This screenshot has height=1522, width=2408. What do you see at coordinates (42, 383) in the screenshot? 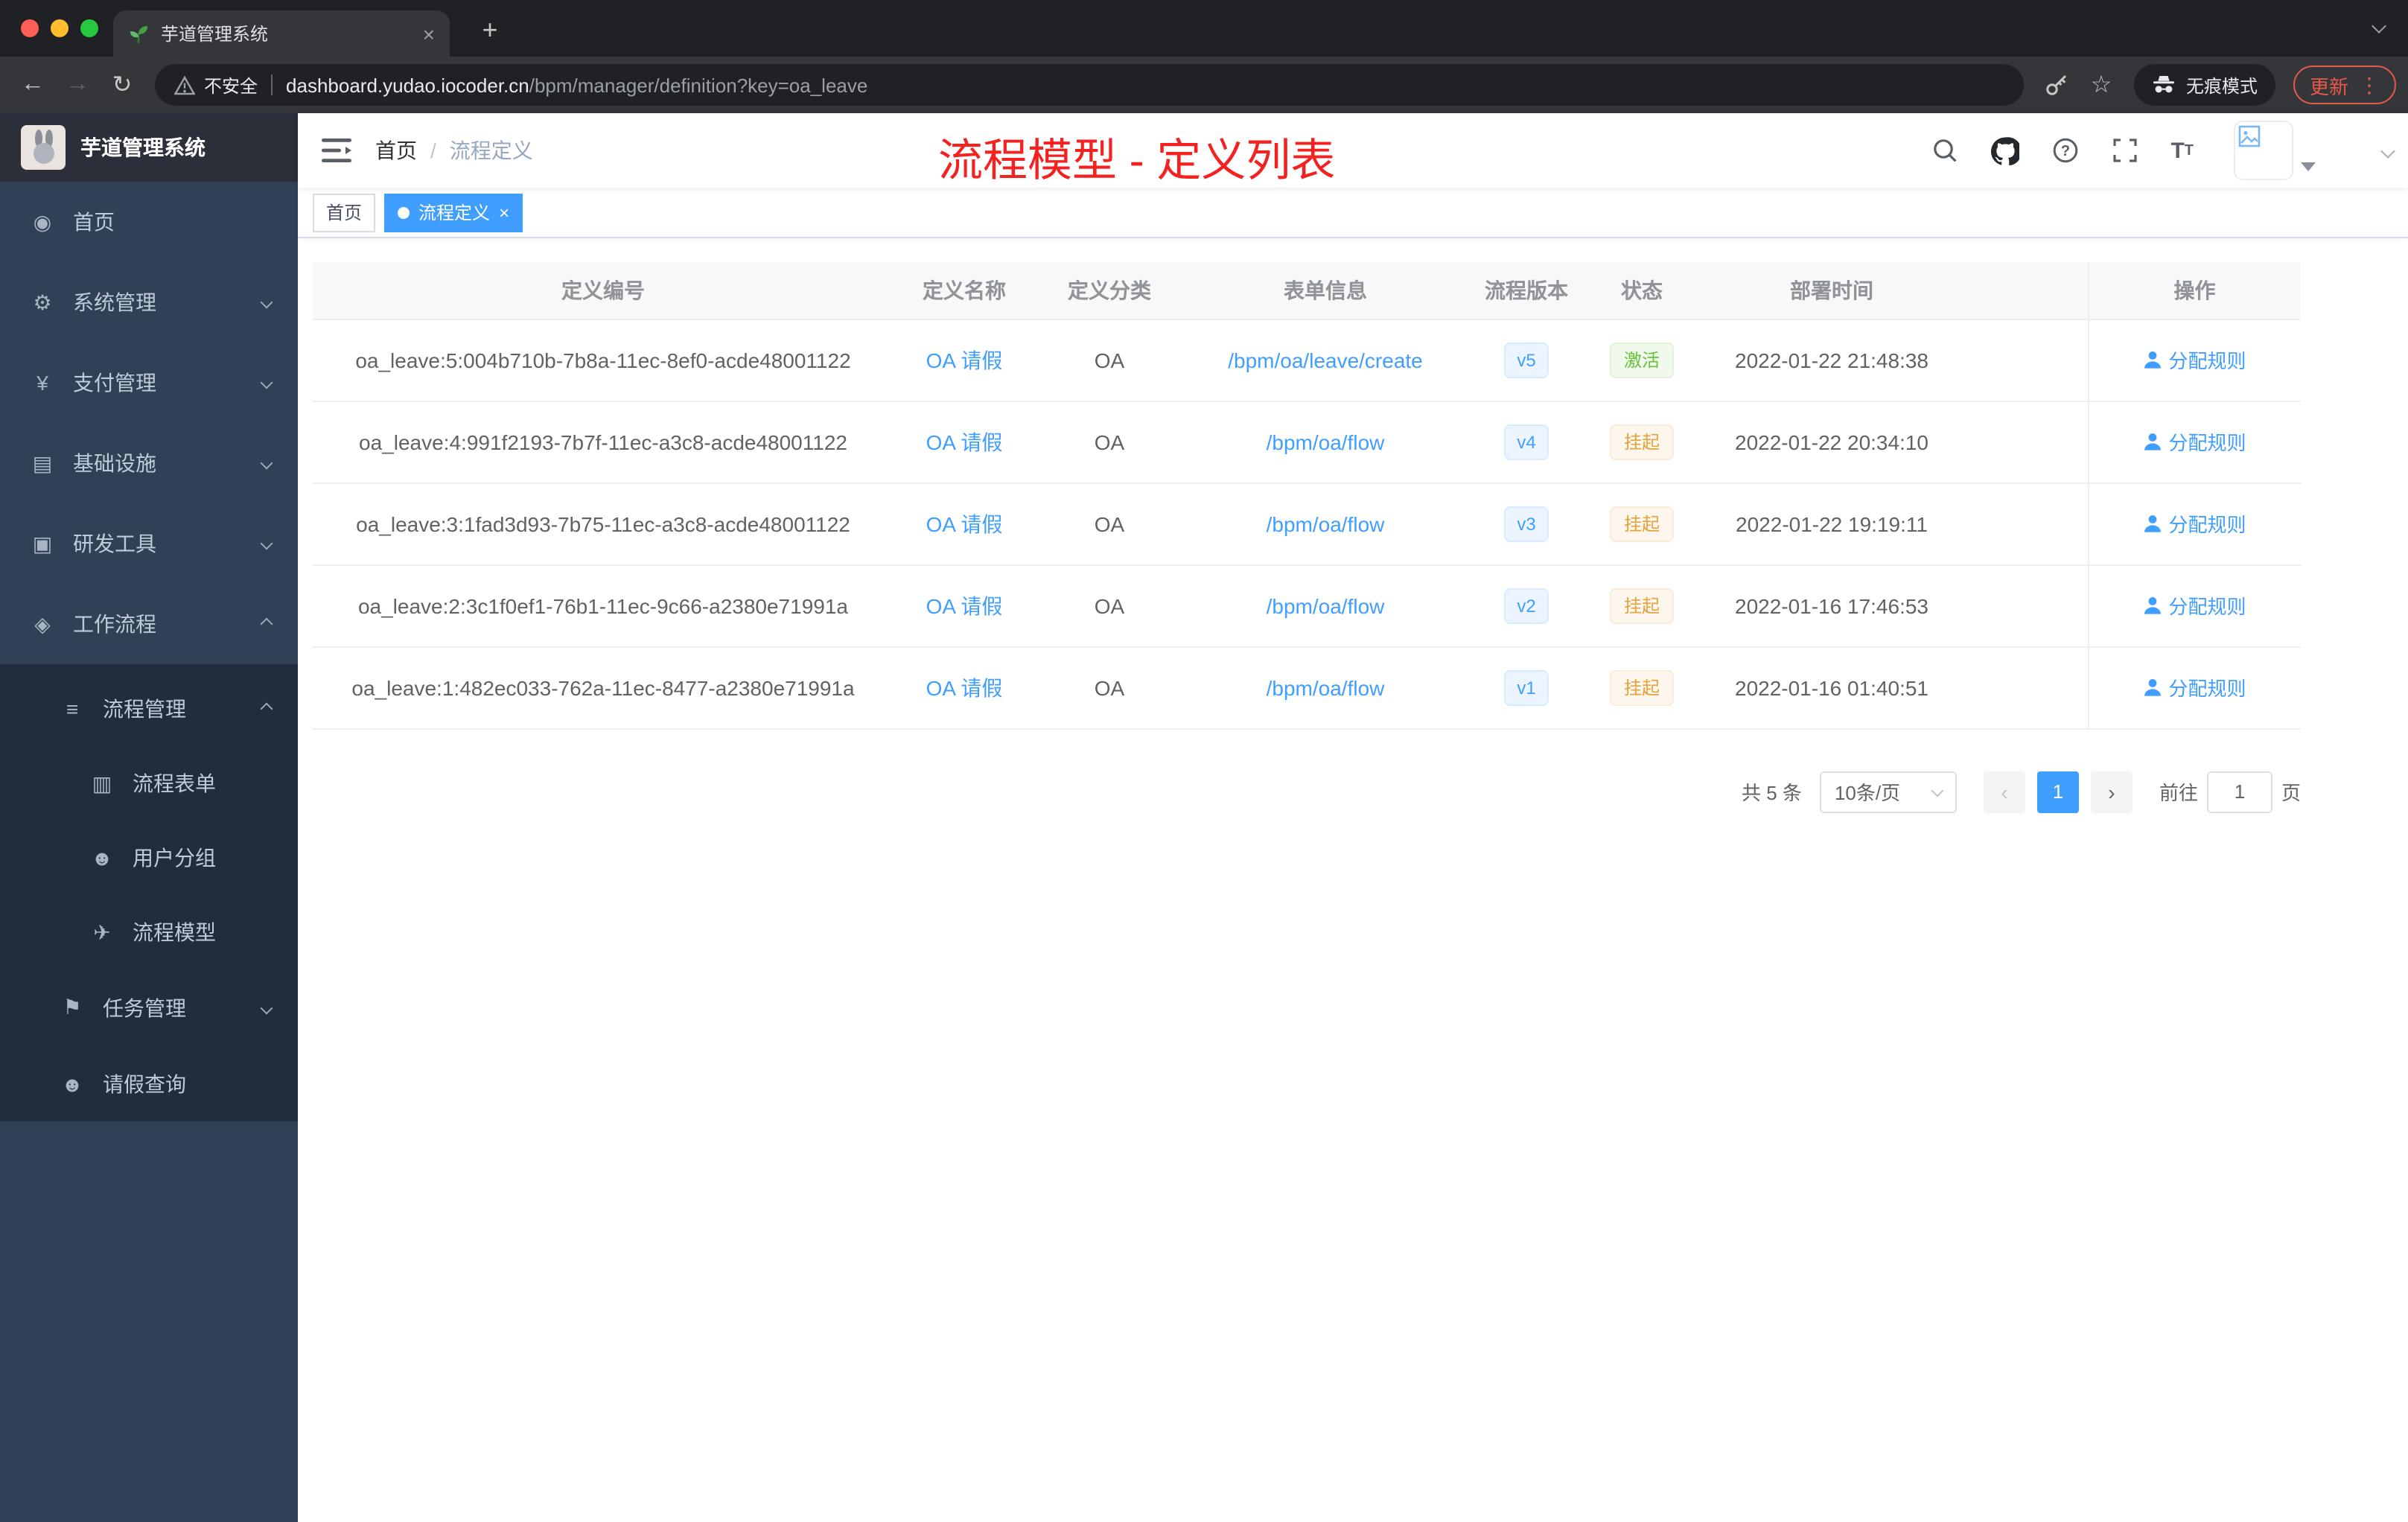
I see `yen-icon: ¥` at bounding box center [42, 383].